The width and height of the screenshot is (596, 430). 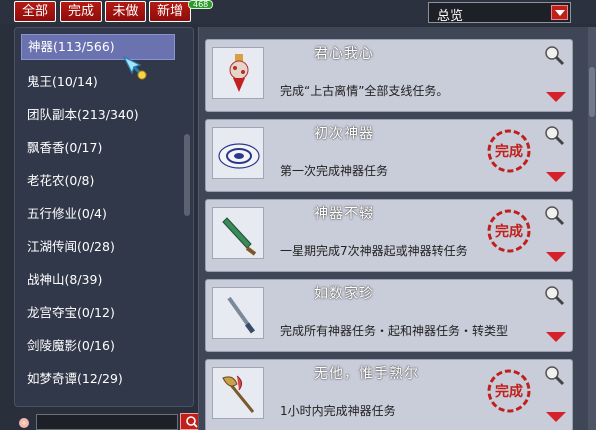 What do you see at coordinates (364, 91) in the screenshot?
I see `achievement-desc: 完成“上古离情”全部支线任务。` at bounding box center [364, 91].